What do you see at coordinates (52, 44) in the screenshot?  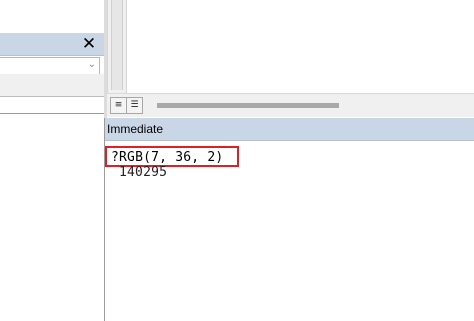 I see `properties-title-bar: ✕` at bounding box center [52, 44].